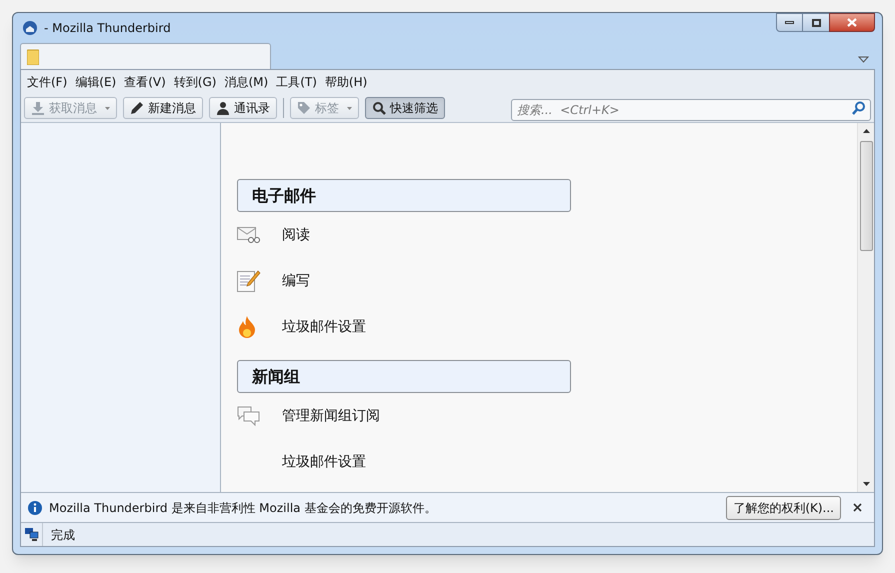 The height and width of the screenshot is (573, 895). I want to click on minimize-button, so click(789, 22).